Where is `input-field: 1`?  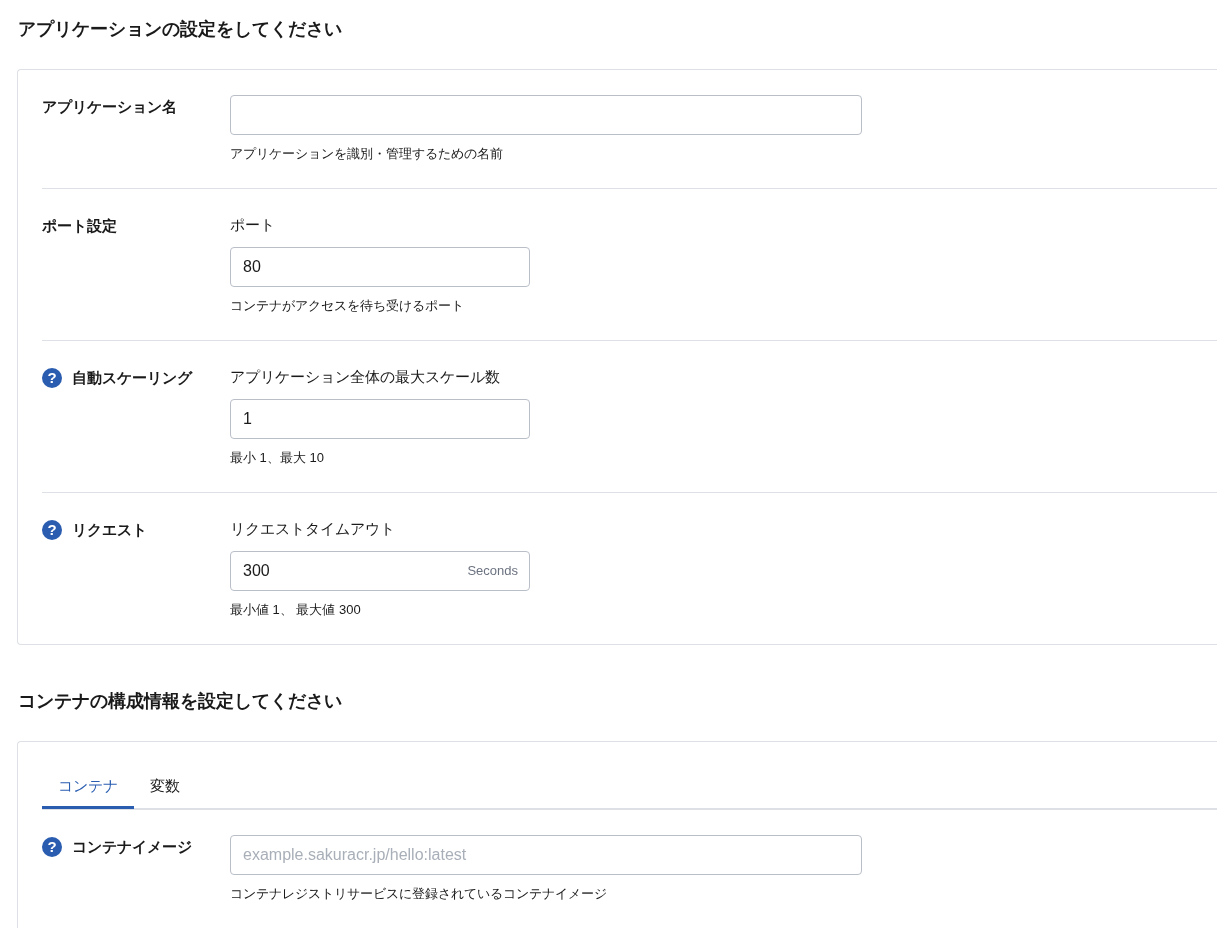
input-field: 1 is located at coordinates (380, 419).